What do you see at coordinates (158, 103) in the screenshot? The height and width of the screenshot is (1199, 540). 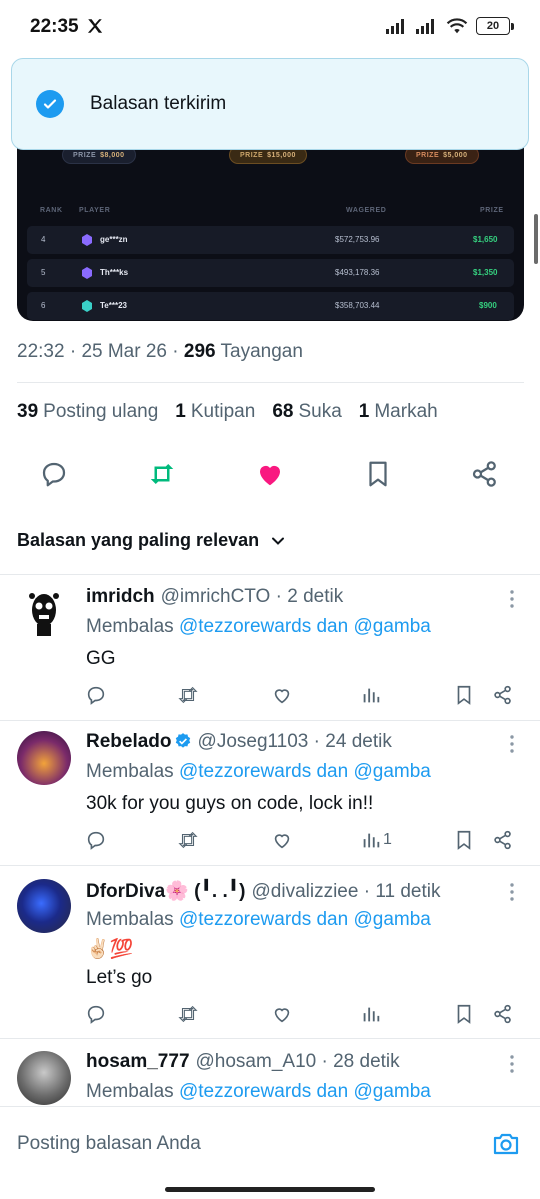 I see `toast-message: Balasan terkirim` at bounding box center [158, 103].